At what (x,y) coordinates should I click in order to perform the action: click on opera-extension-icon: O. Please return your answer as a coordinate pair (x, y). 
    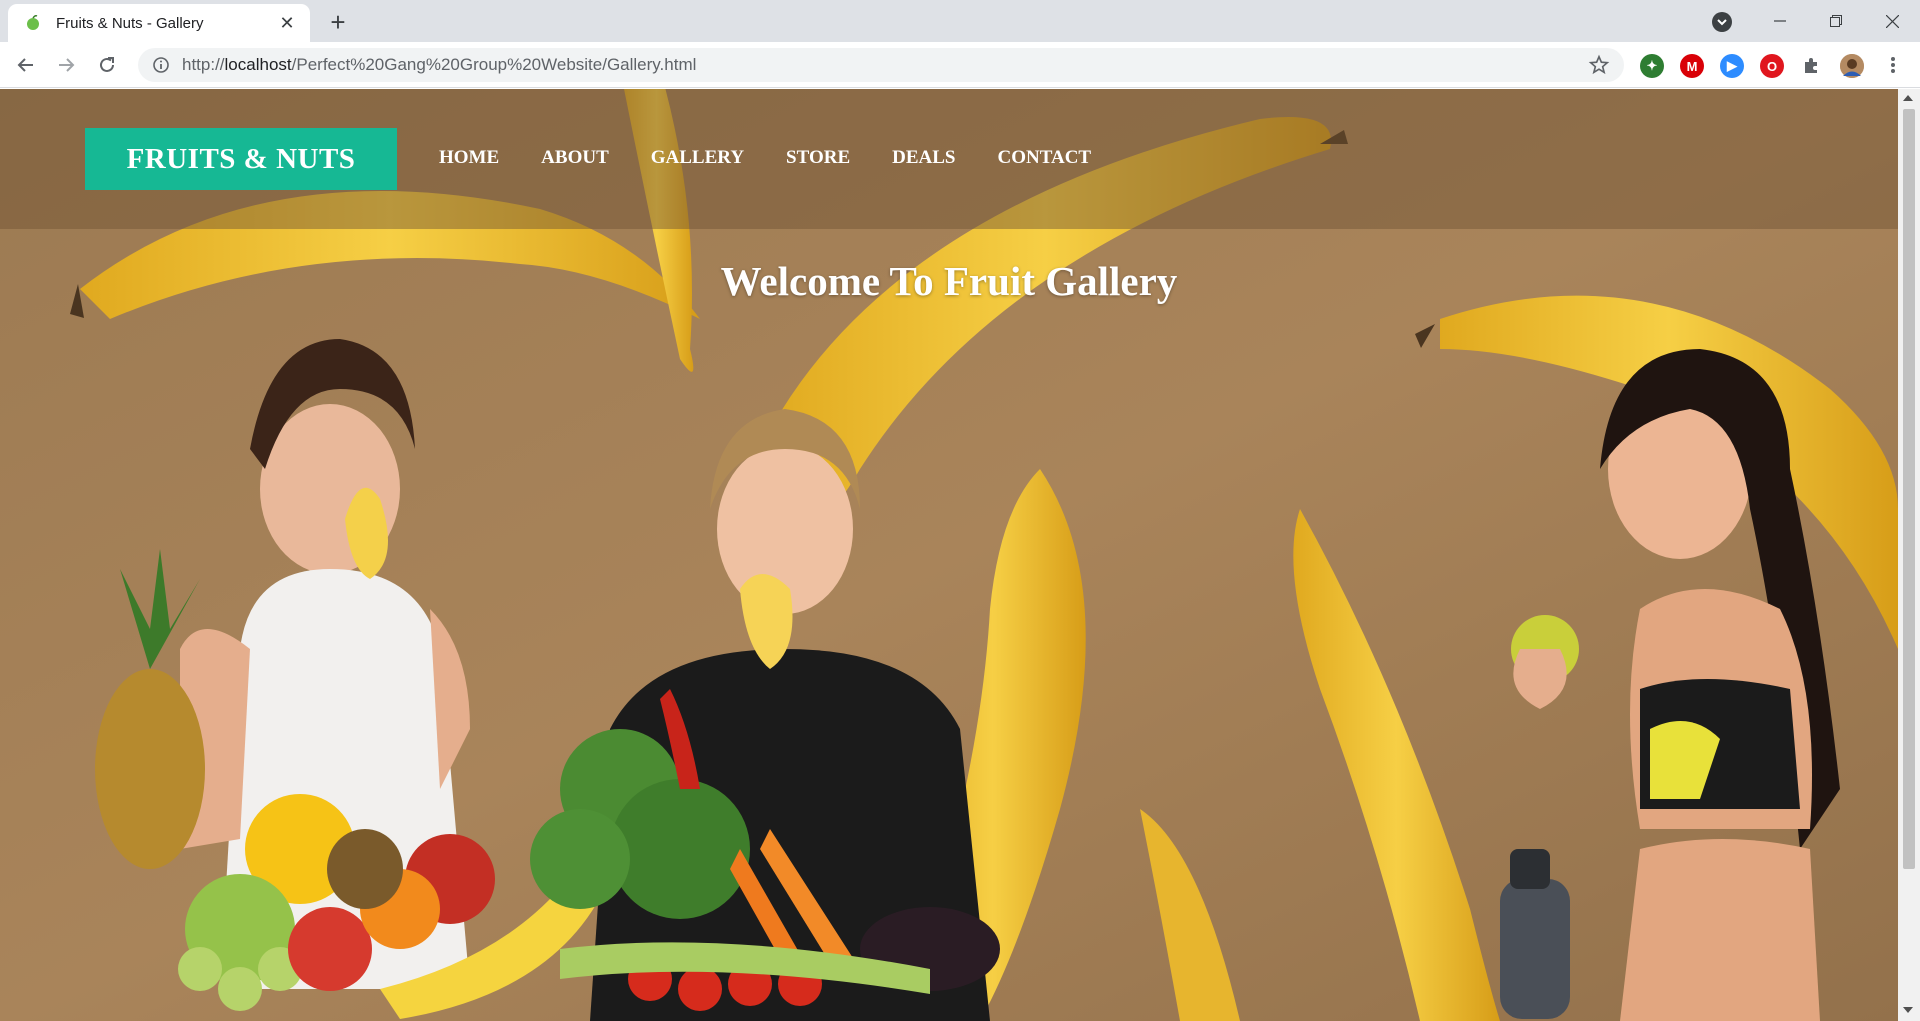
    Looking at the image, I should click on (1772, 66).